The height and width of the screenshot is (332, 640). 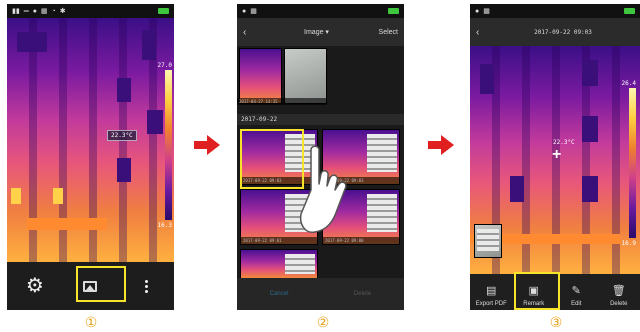 What do you see at coordinates (618, 291) in the screenshot?
I see `trash-icon: 🗑` at bounding box center [618, 291].